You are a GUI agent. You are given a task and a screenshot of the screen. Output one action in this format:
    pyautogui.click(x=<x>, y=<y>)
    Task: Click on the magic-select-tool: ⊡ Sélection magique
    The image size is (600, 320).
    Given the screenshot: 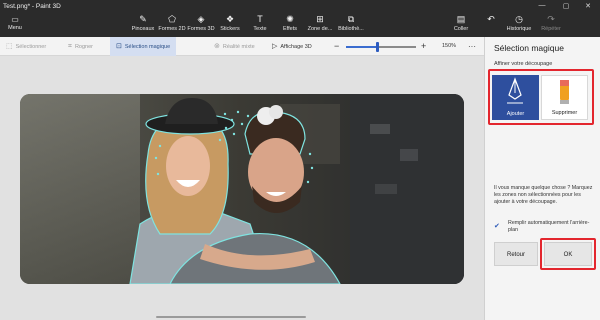 What is the action you would take?
    pyautogui.click(x=143, y=46)
    